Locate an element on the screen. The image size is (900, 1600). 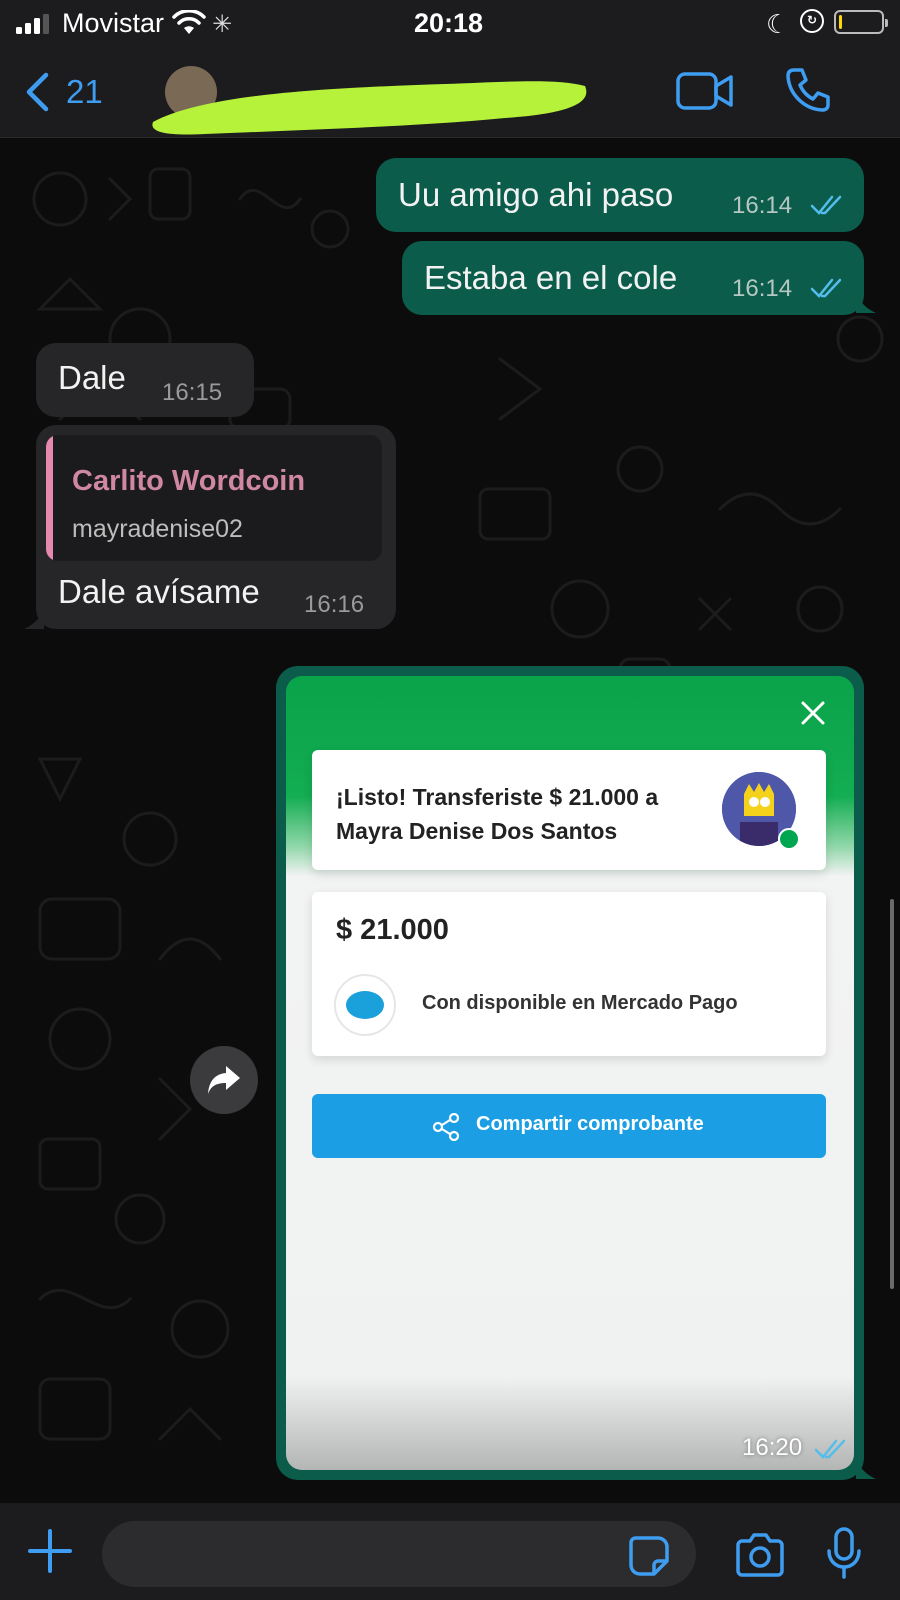
message-text: Dale avísame is located at coordinates (159, 591).